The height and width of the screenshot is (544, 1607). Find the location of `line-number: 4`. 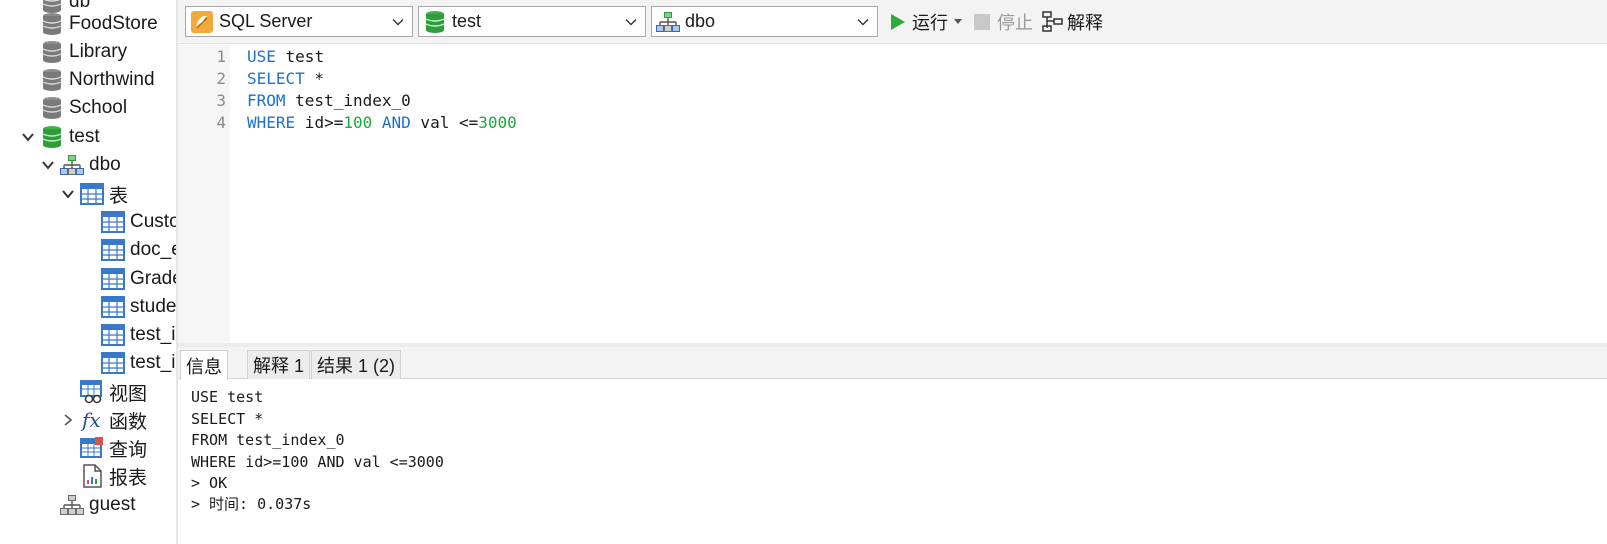

line-number: 4 is located at coordinates (221, 122).